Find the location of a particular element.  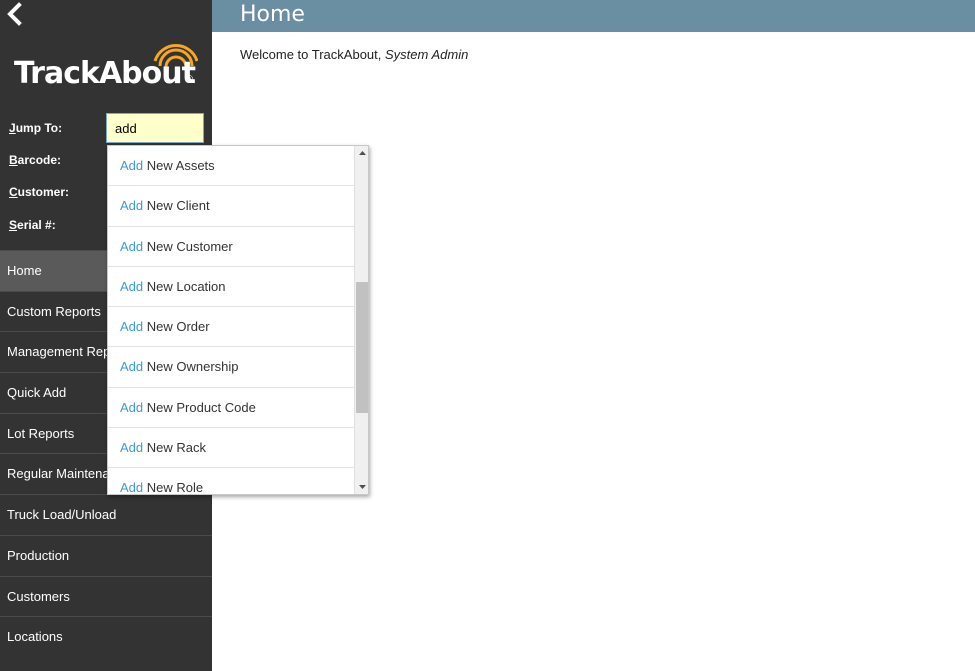

page-title: Home is located at coordinates (272, 14).